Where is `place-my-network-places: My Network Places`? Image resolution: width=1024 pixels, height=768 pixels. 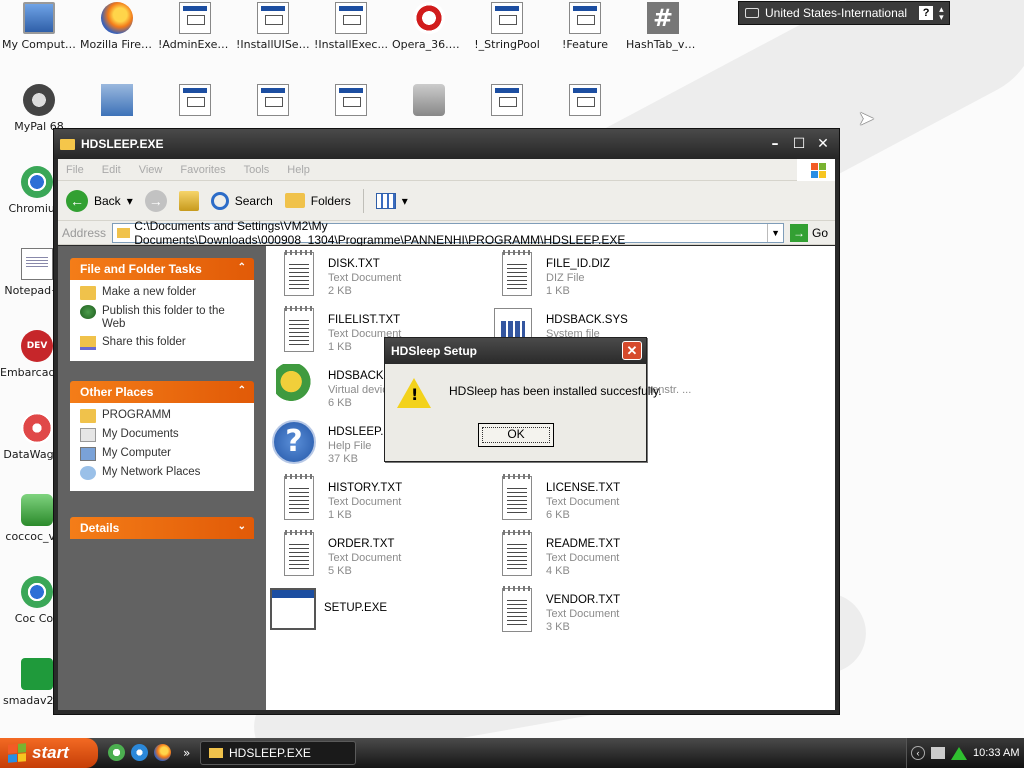 place-my-network-places: My Network Places is located at coordinates (164, 473).